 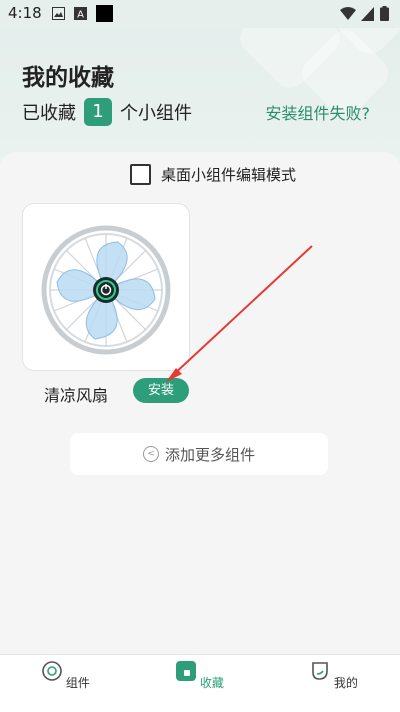 I want to click on count-badge: 1, so click(x=98, y=112).